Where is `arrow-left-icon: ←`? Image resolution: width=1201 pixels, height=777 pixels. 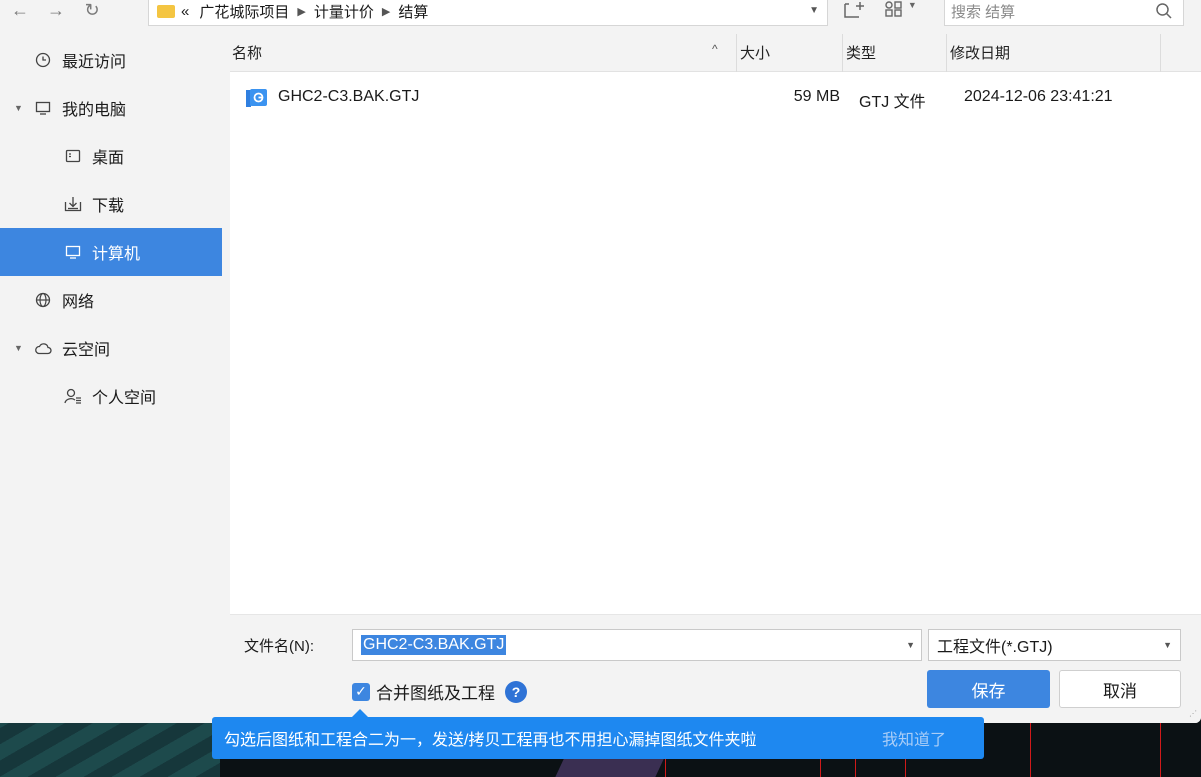 arrow-left-icon: ← is located at coordinates (20, 10).